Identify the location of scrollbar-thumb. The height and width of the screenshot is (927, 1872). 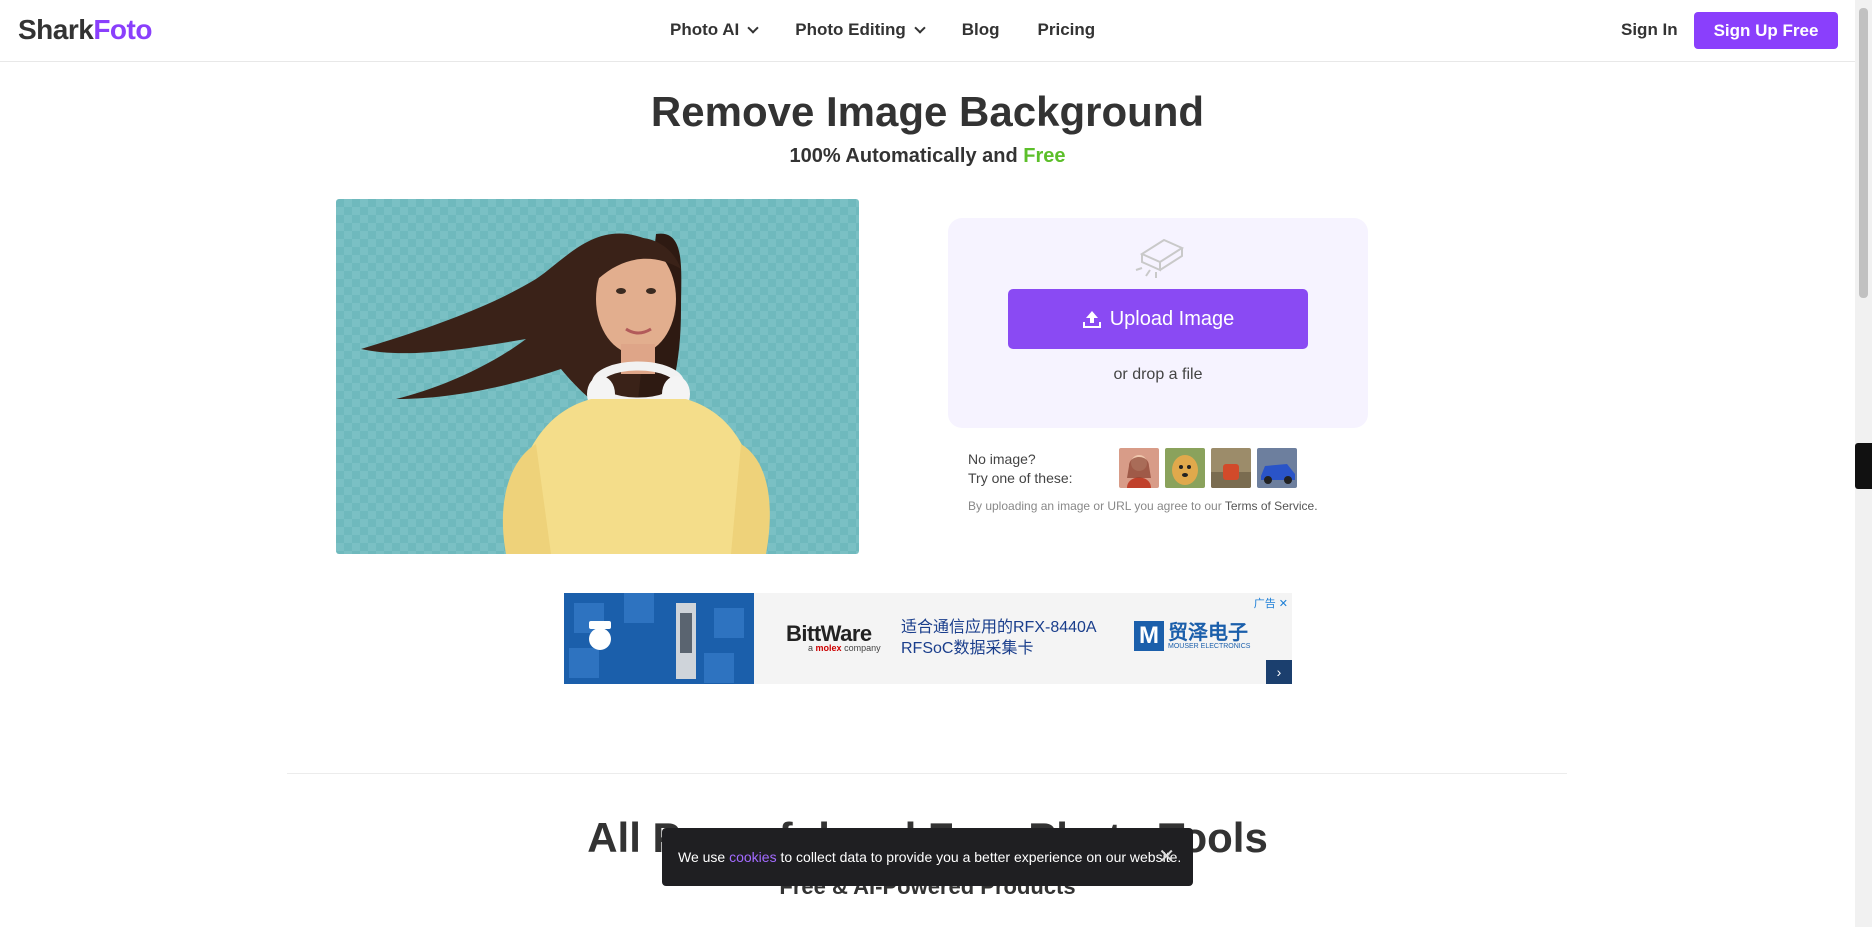
(1863, 153).